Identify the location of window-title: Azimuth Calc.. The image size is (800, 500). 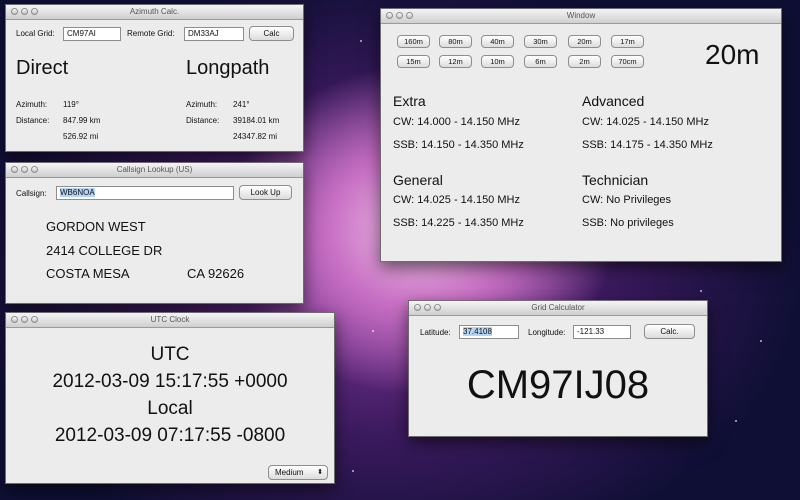
(154, 11).